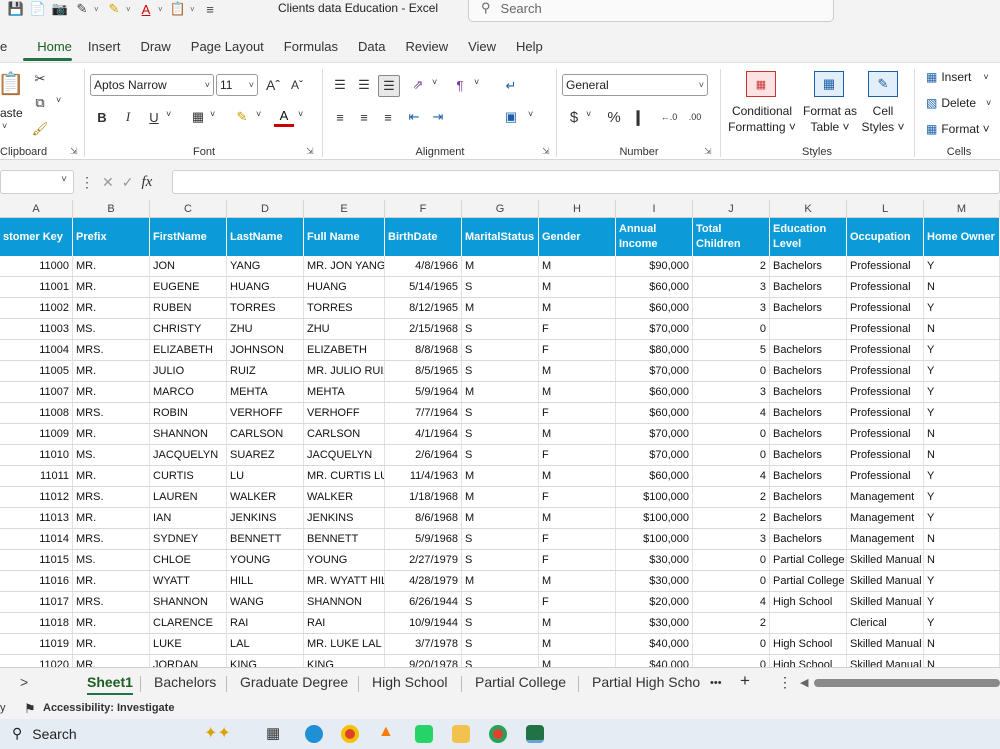 The image size is (1000, 749). Describe the element at coordinates (340, 117) in the screenshot. I see `align-left-icon: ≡` at that location.